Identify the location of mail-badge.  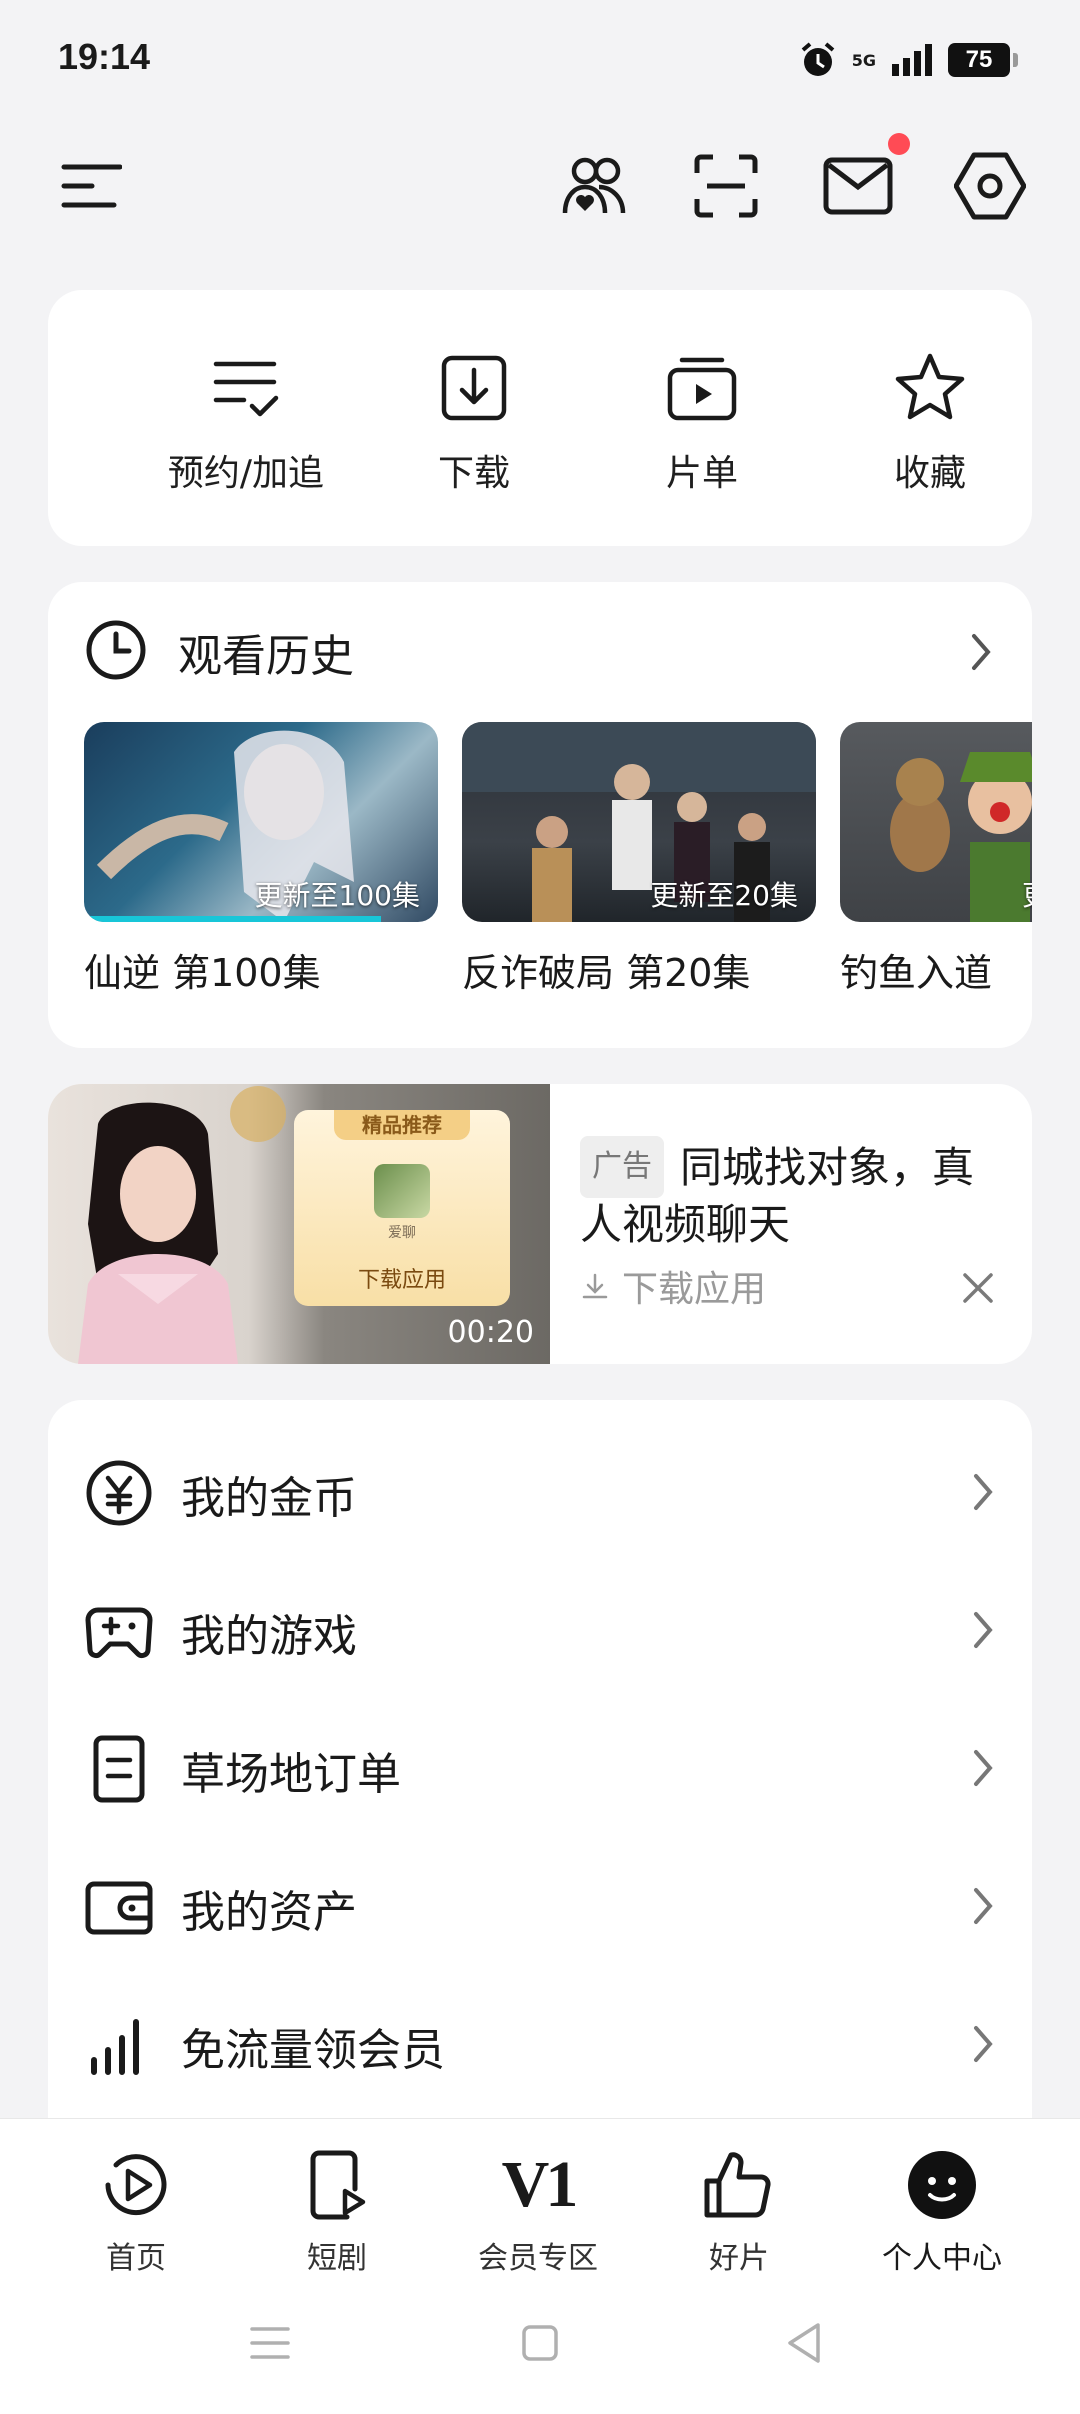
(899, 144).